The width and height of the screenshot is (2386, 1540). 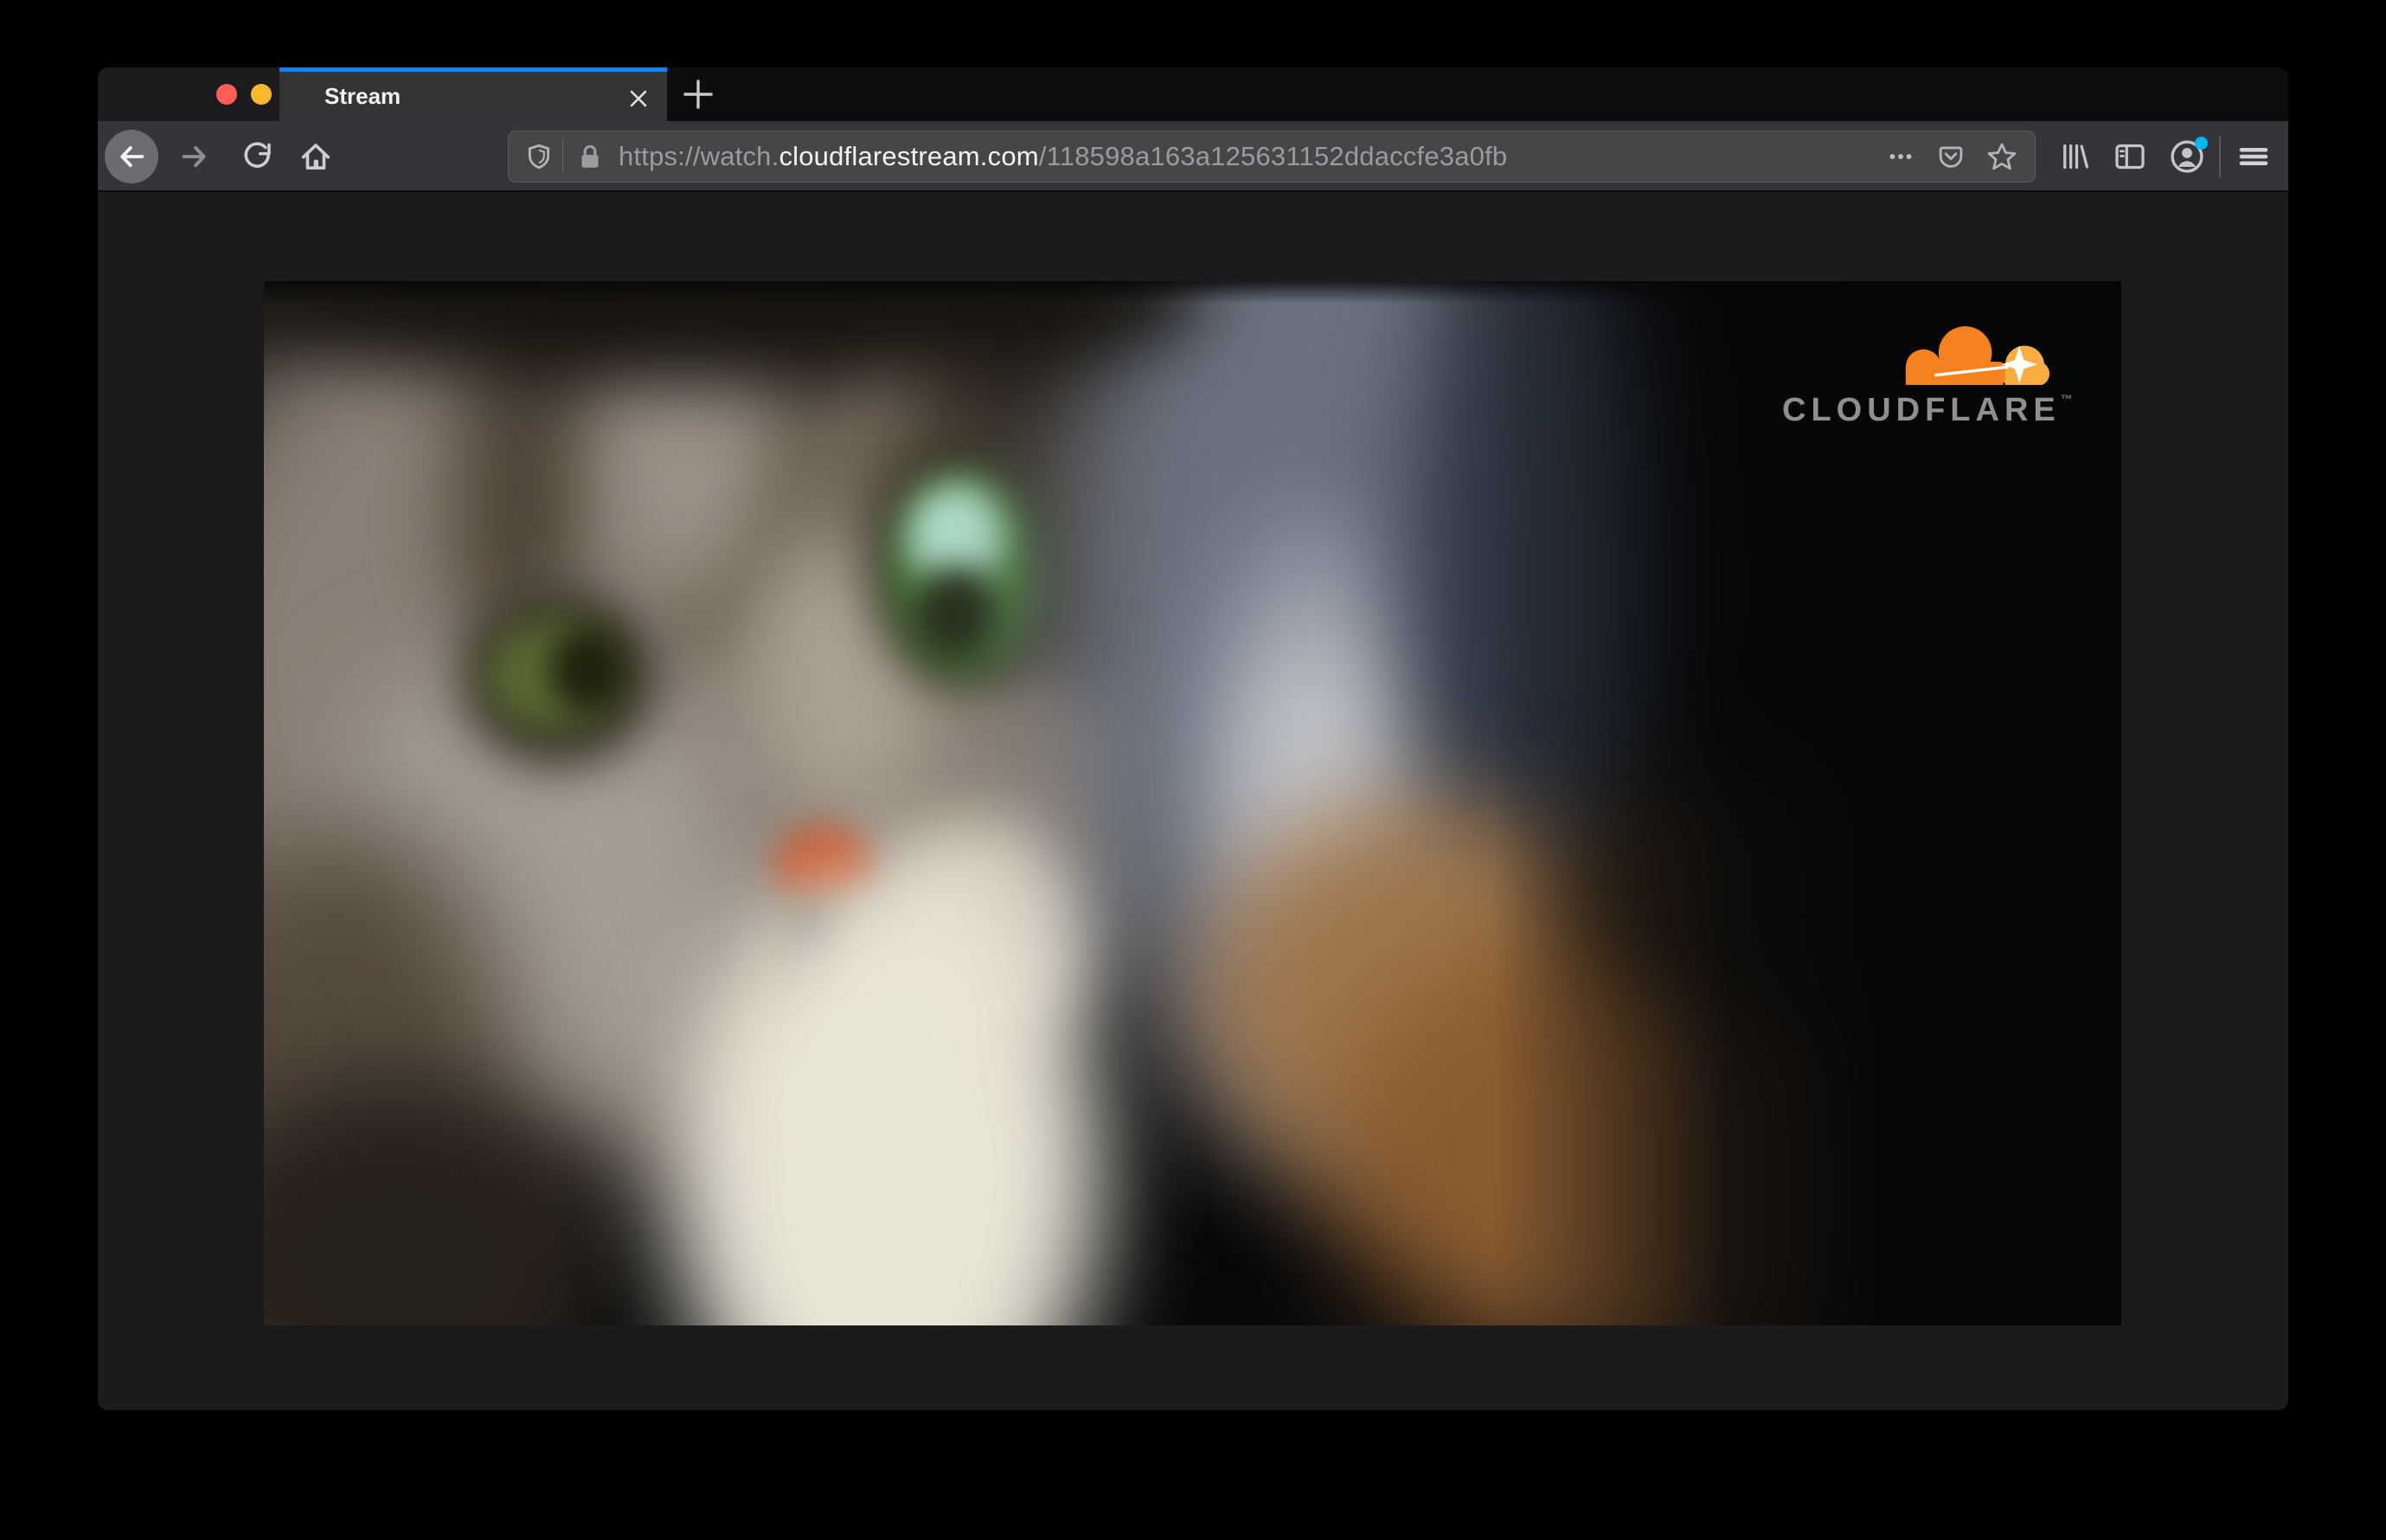 I want to click on cloudflare-wordmark: CLOUDFLARE™, so click(x=1928, y=410).